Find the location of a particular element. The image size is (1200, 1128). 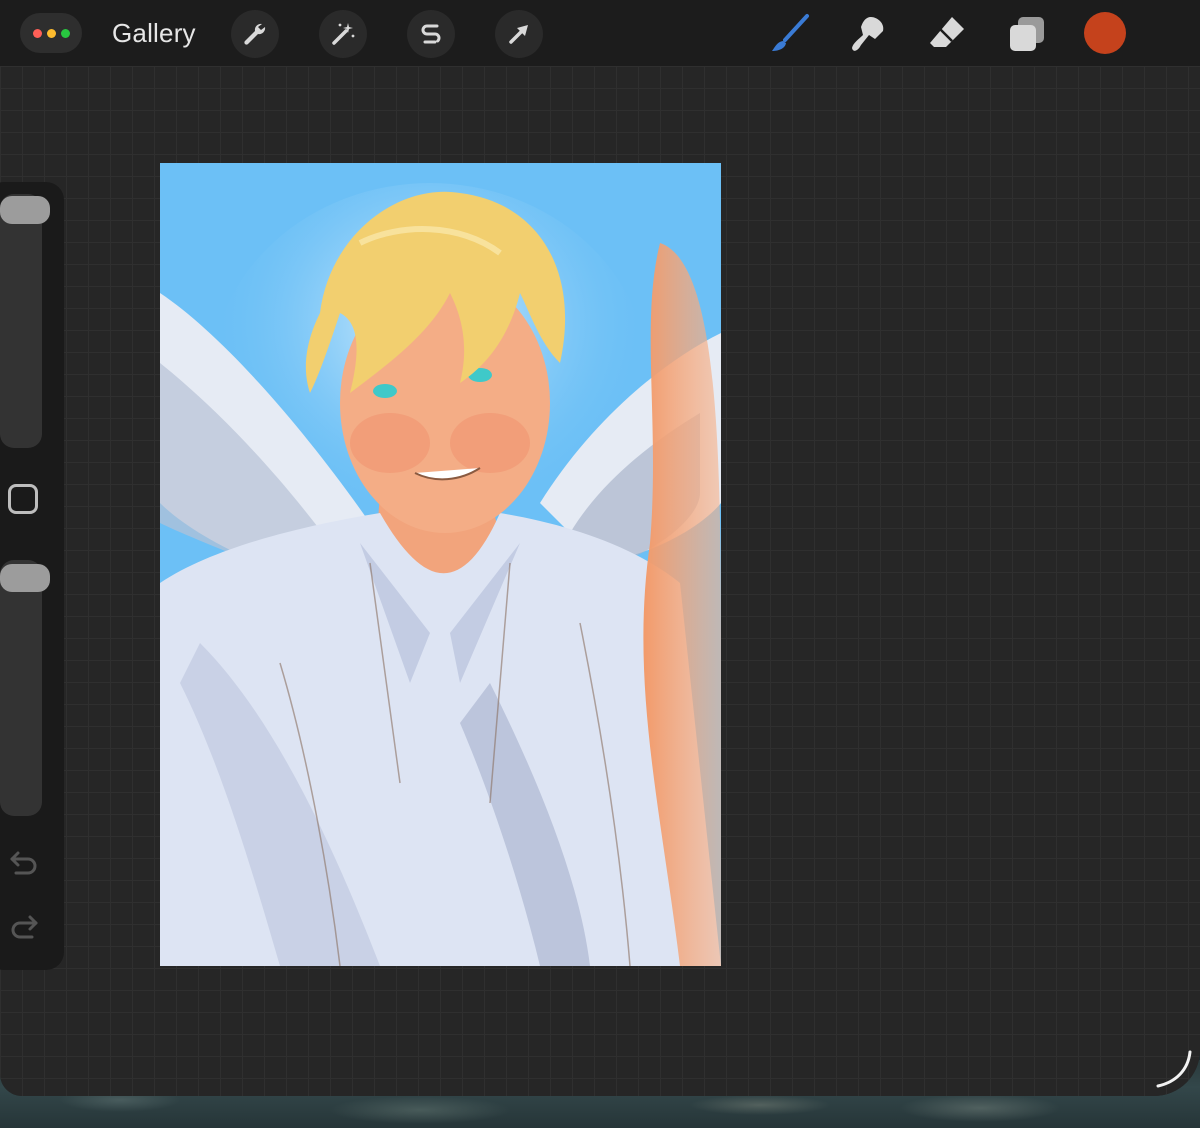

adjustments-button is located at coordinates (343, 34).